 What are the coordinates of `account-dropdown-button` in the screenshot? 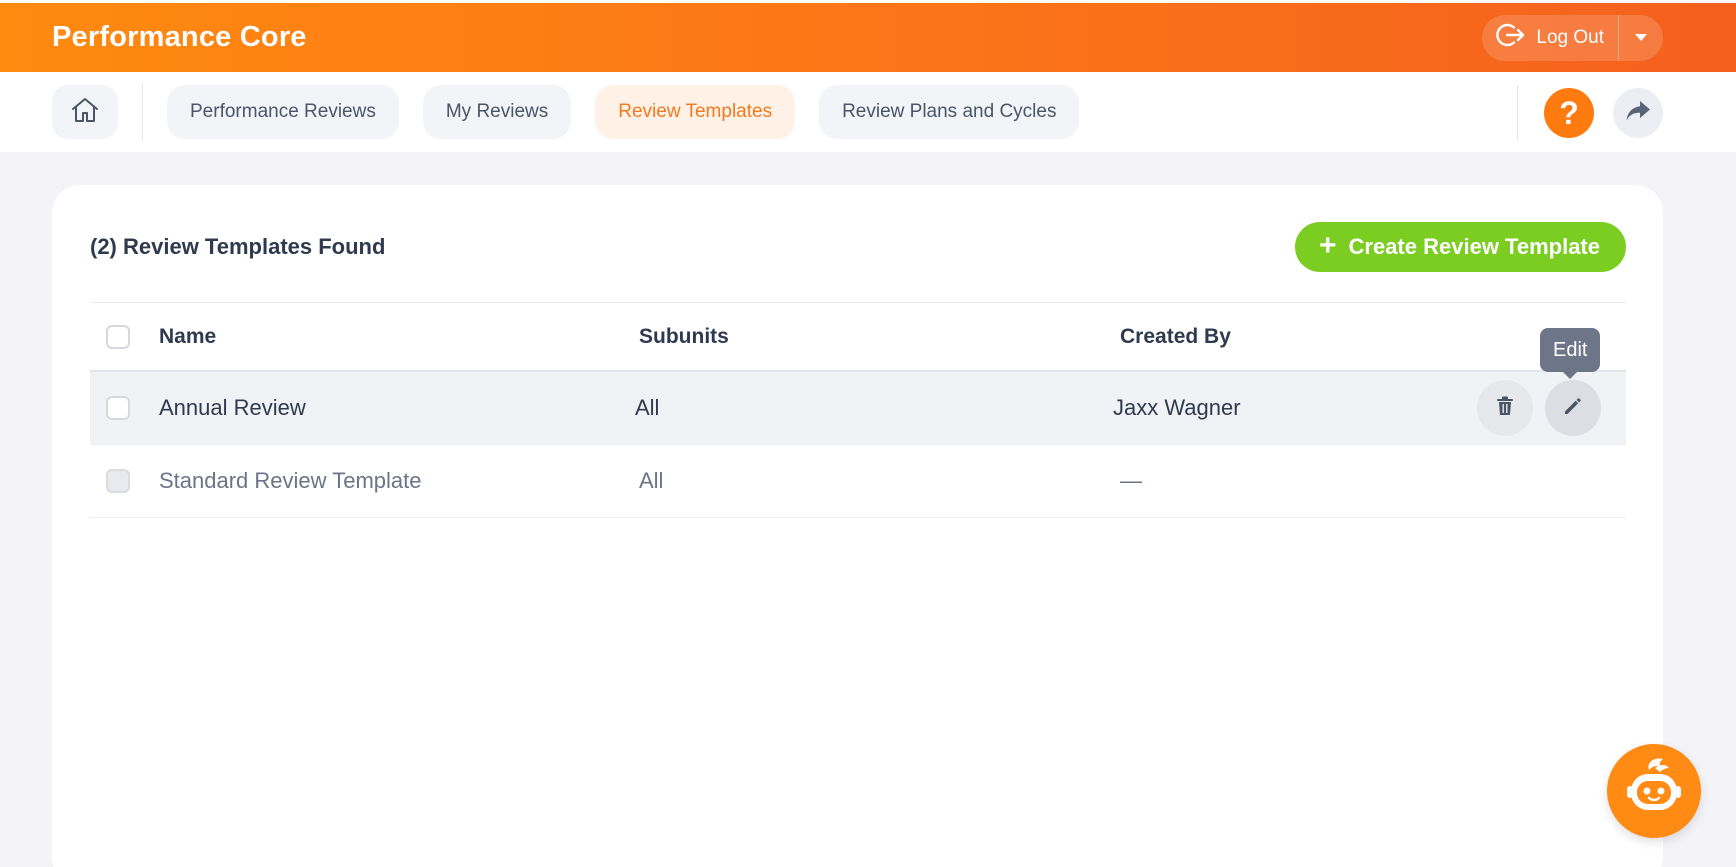 It's located at (1641, 38).